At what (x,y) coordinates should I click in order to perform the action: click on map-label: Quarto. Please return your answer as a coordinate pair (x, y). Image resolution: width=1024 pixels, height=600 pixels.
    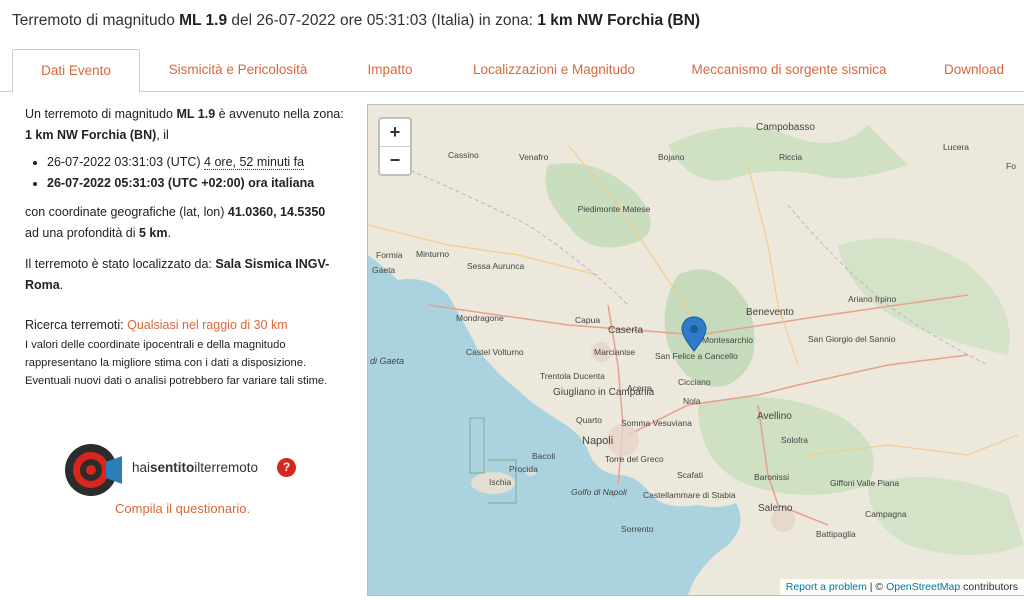
    Looking at the image, I should click on (589, 420).